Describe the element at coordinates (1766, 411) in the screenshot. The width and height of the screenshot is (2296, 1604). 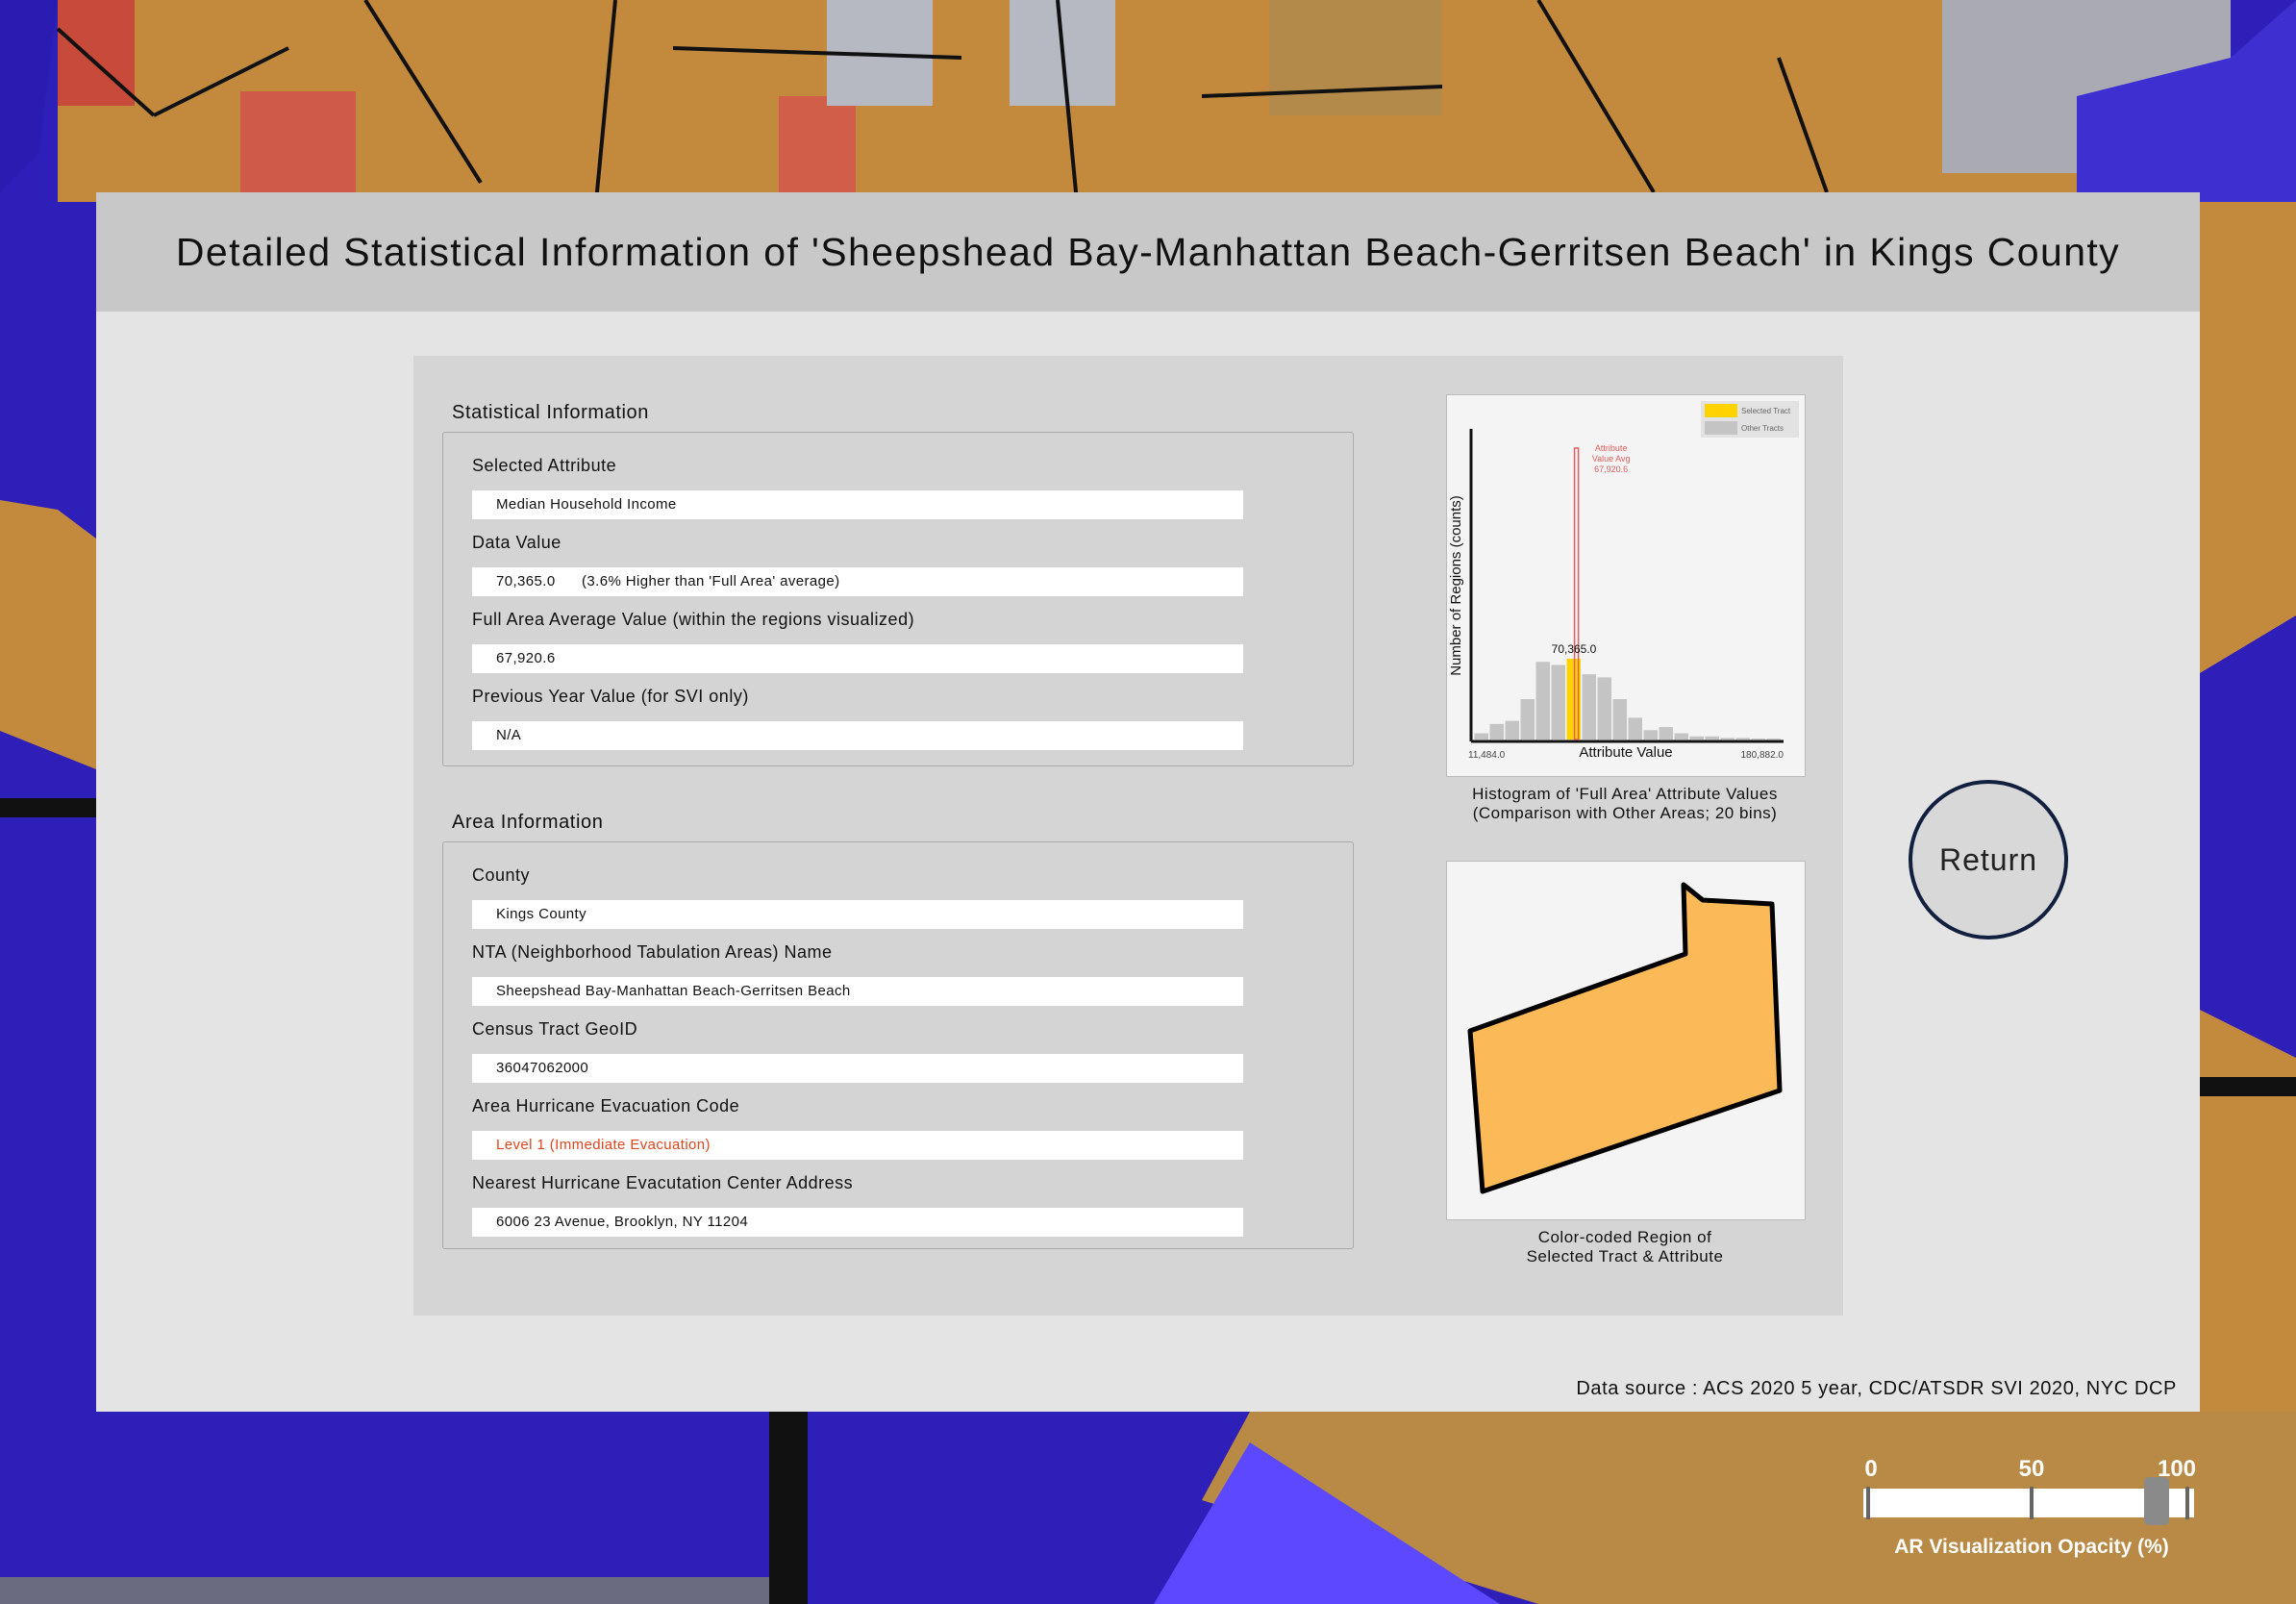
I see `legend-label-selected: Selected Tract` at that location.